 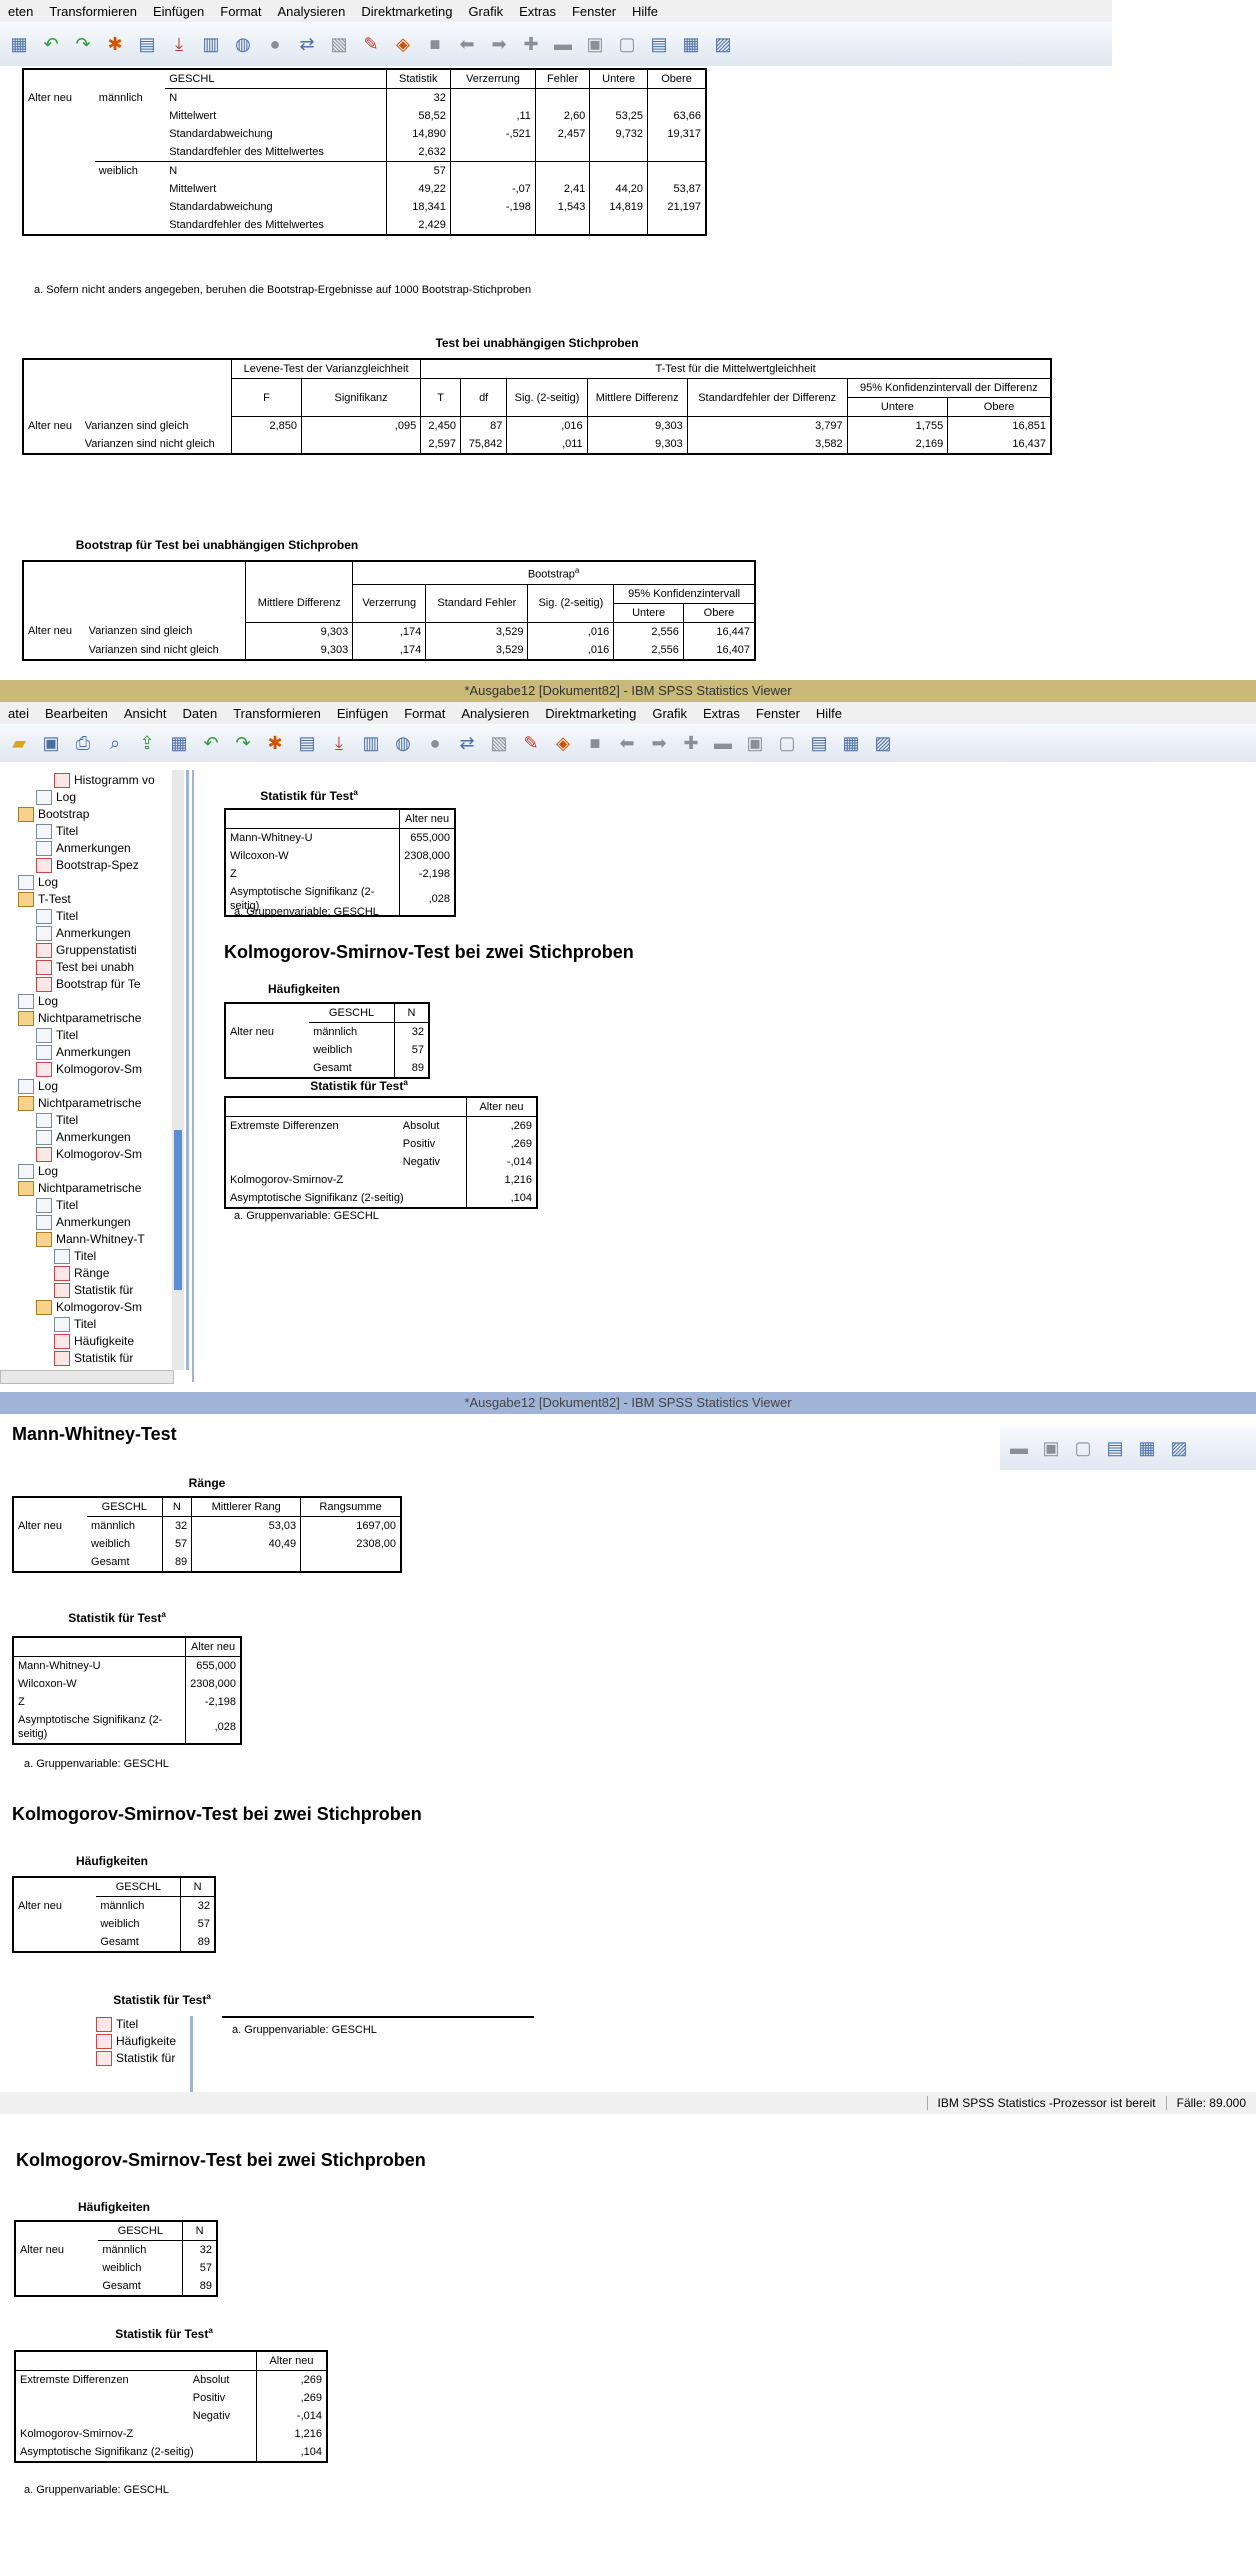 What do you see at coordinates (19, 743) in the screenshot?
I see `open-folder-icon: ▰` at bounding box center [19, 743].